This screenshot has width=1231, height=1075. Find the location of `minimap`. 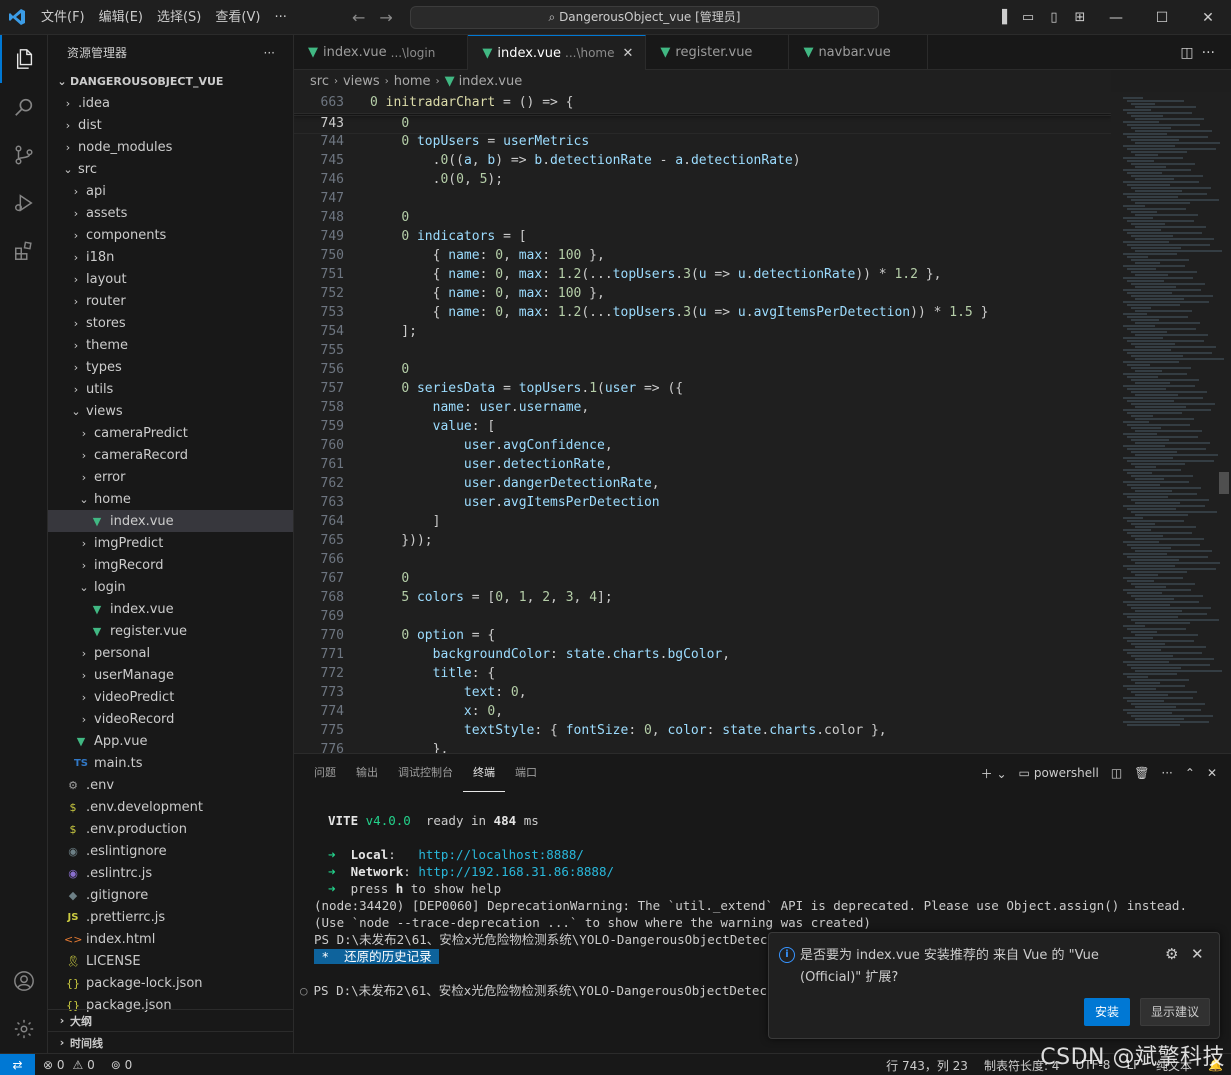

minimap is located at coordinates (1171, 422).